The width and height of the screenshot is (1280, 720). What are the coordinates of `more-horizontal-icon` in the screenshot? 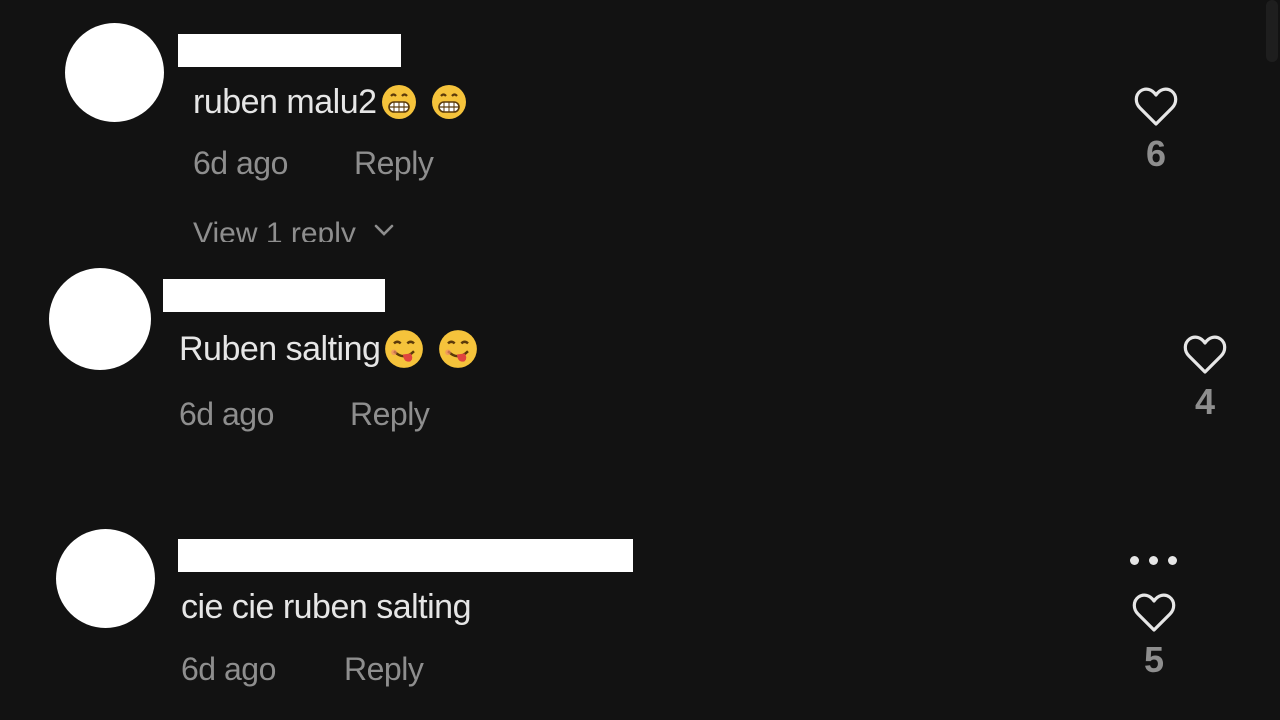 It's located at (1153, 560).